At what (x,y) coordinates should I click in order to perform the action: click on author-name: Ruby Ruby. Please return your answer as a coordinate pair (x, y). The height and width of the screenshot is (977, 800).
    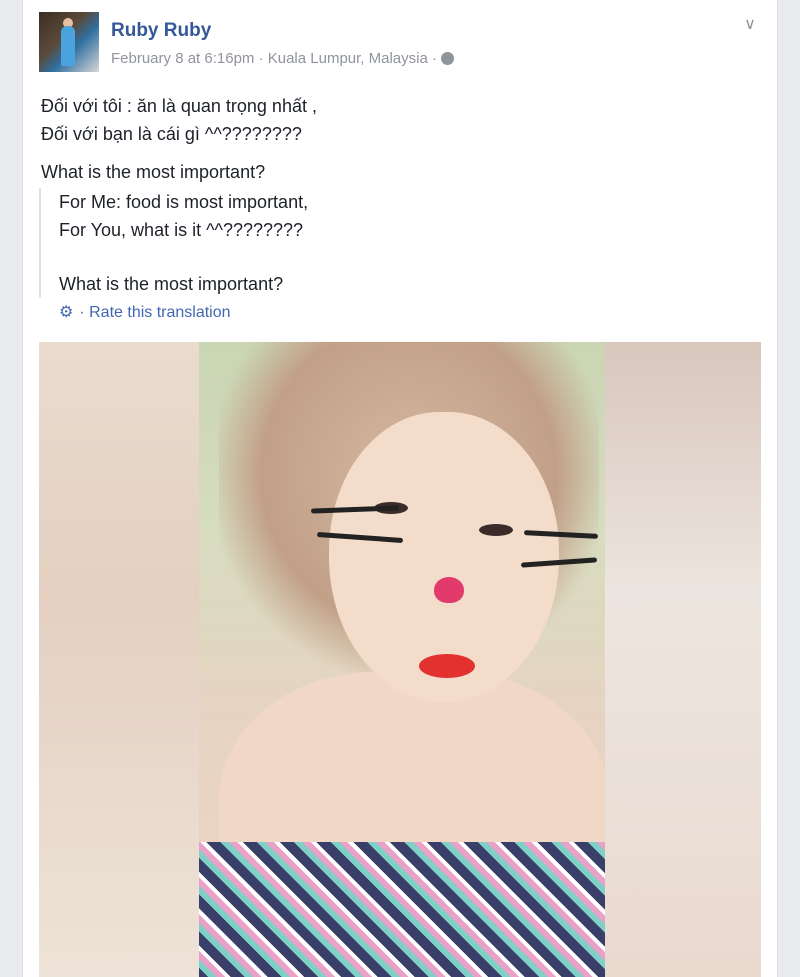
    Looking at the image, I should click on (161, 31).